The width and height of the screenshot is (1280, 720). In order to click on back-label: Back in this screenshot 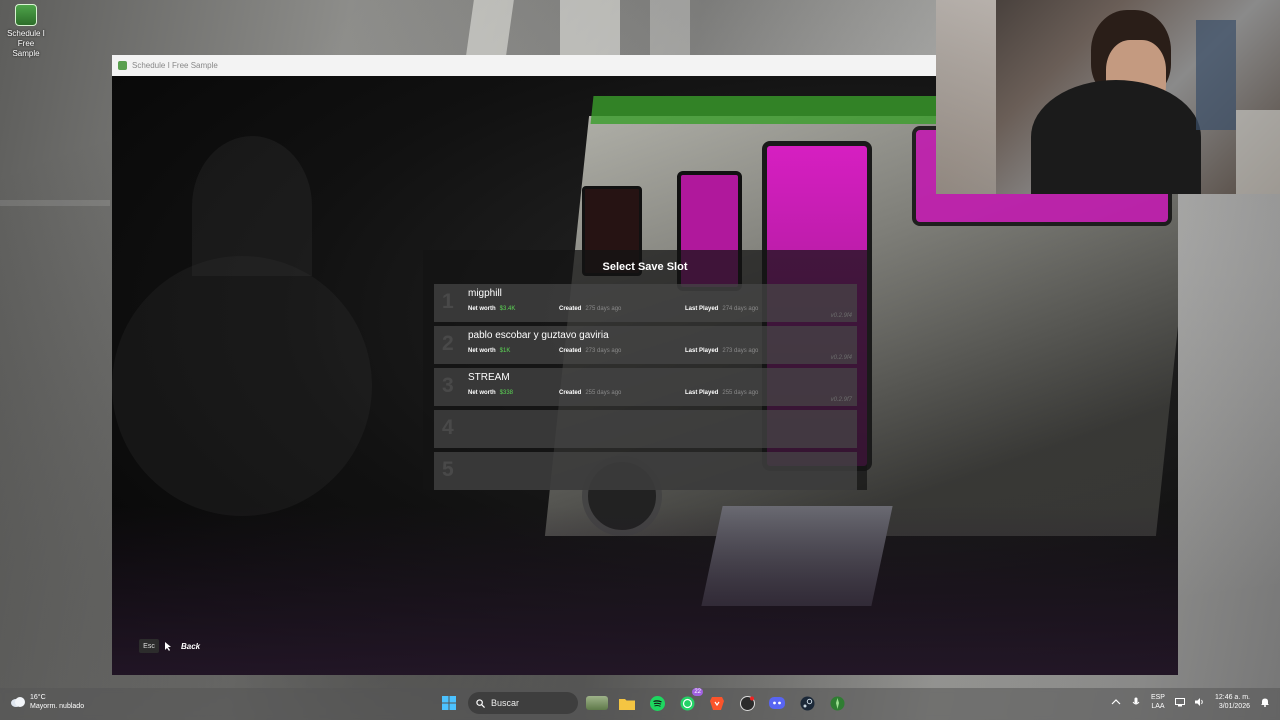, I will do `click(191, 646)`.